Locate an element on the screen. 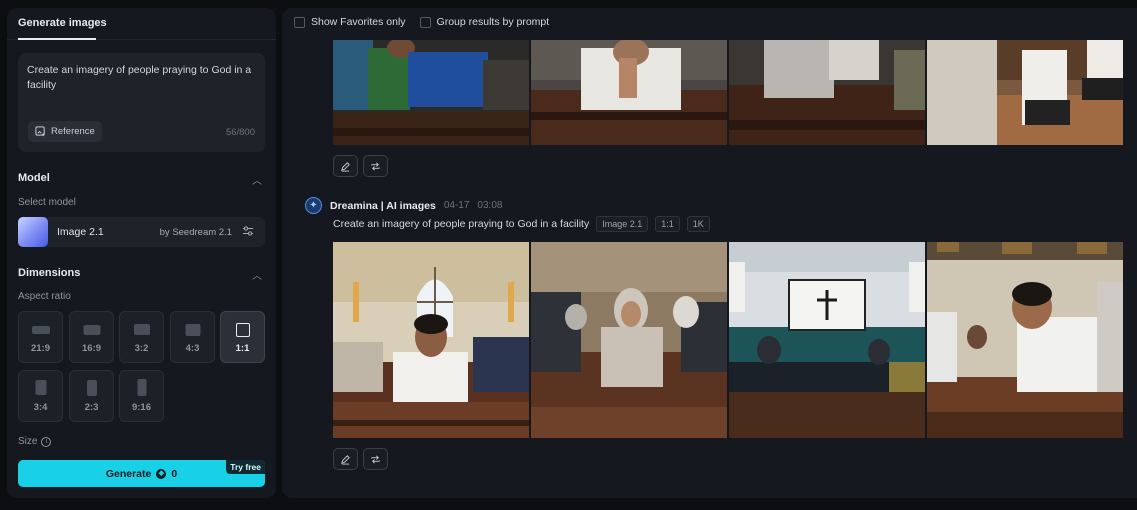  ratio-label: 3:4 is located at coordinates (40, 407).